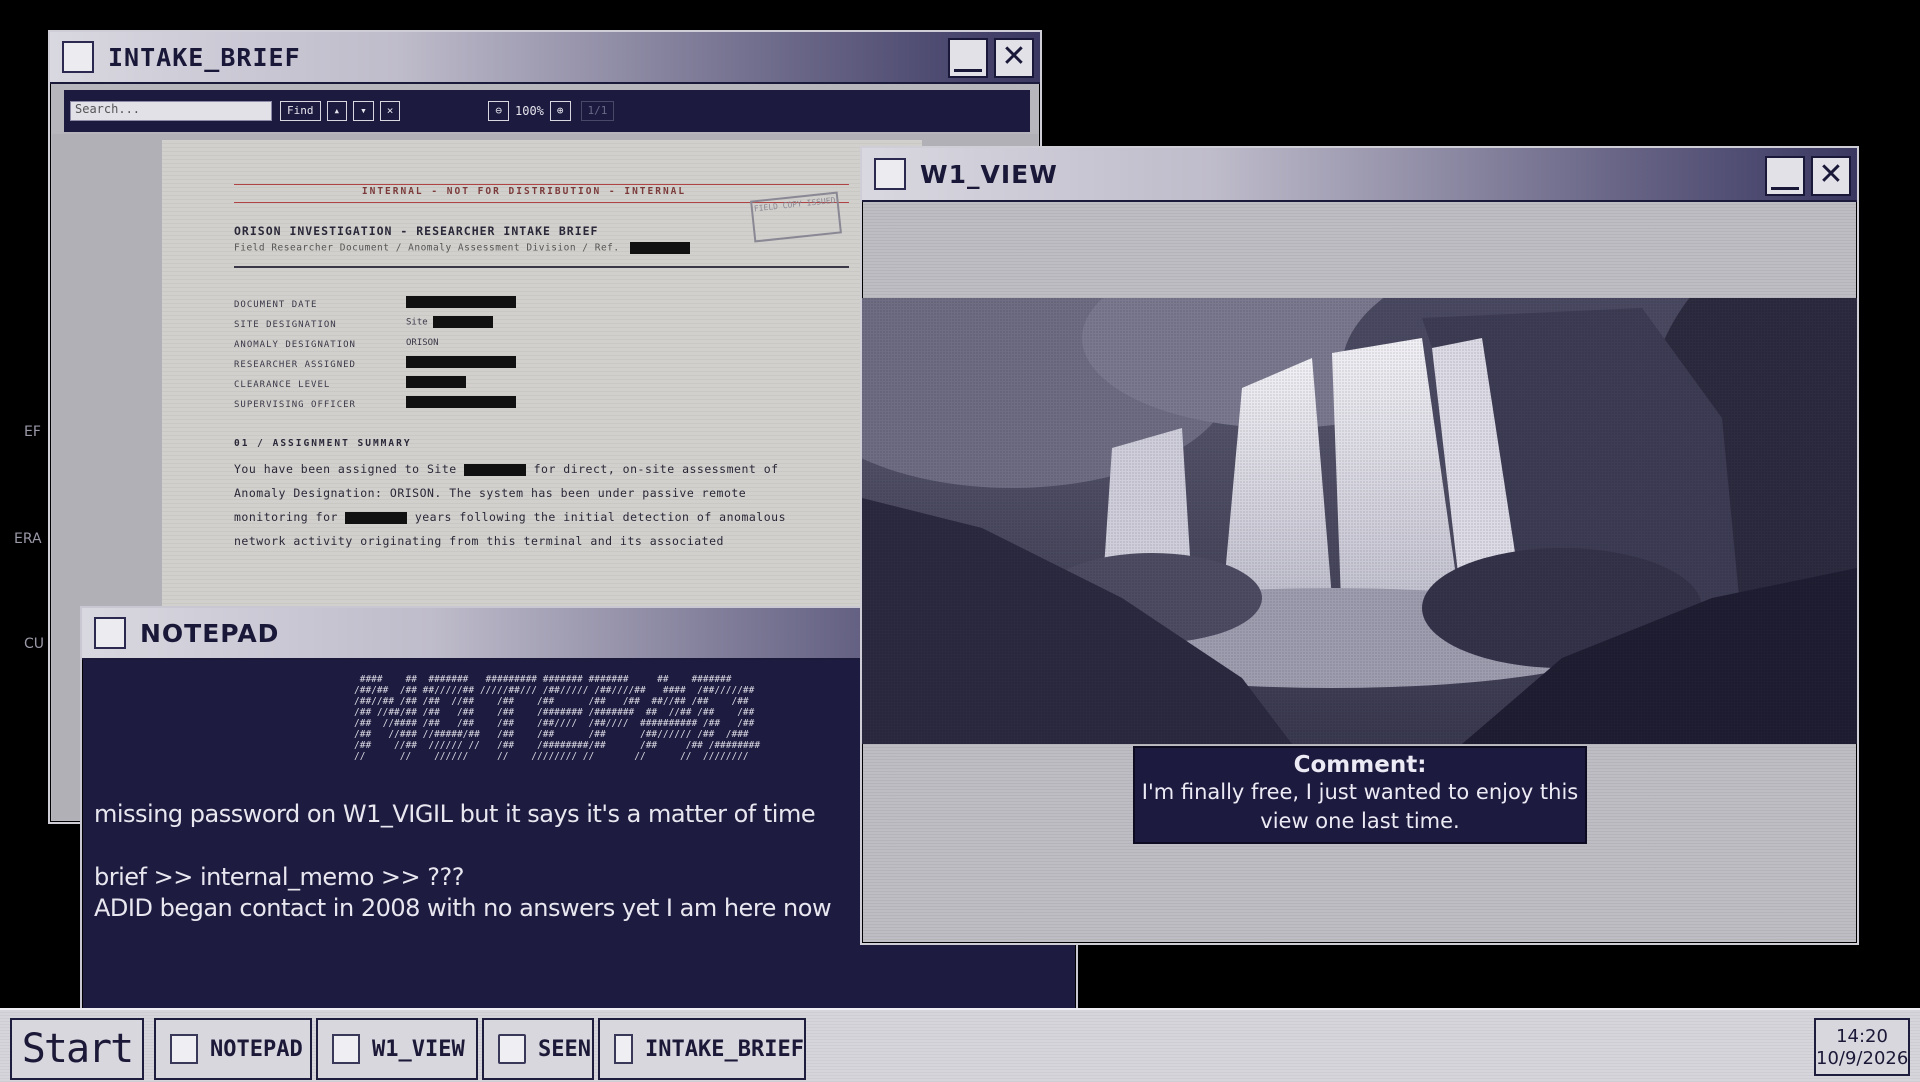  What do you see at coordinates (796, 217) in the screenshot?
I see `field-copy-stamp: FIELD COPY ISSUED` at bounding box center [796, 217].